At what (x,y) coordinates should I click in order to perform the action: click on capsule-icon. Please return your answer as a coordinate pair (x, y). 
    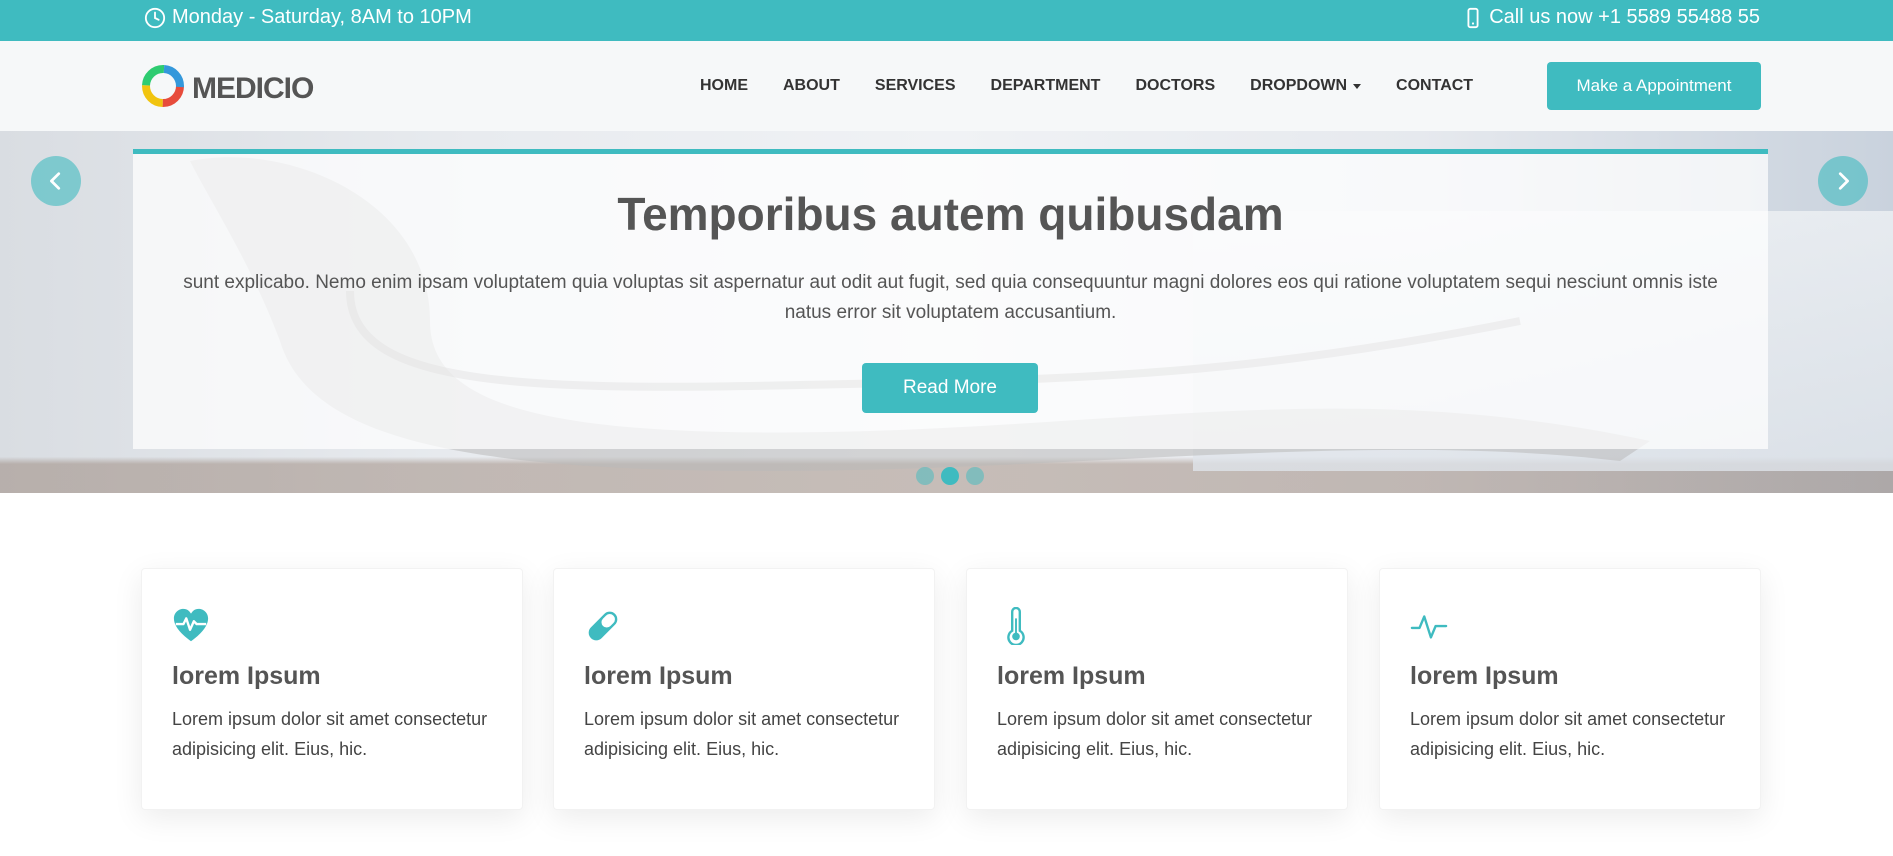
    Looking at the image, I should click on (603, 626).